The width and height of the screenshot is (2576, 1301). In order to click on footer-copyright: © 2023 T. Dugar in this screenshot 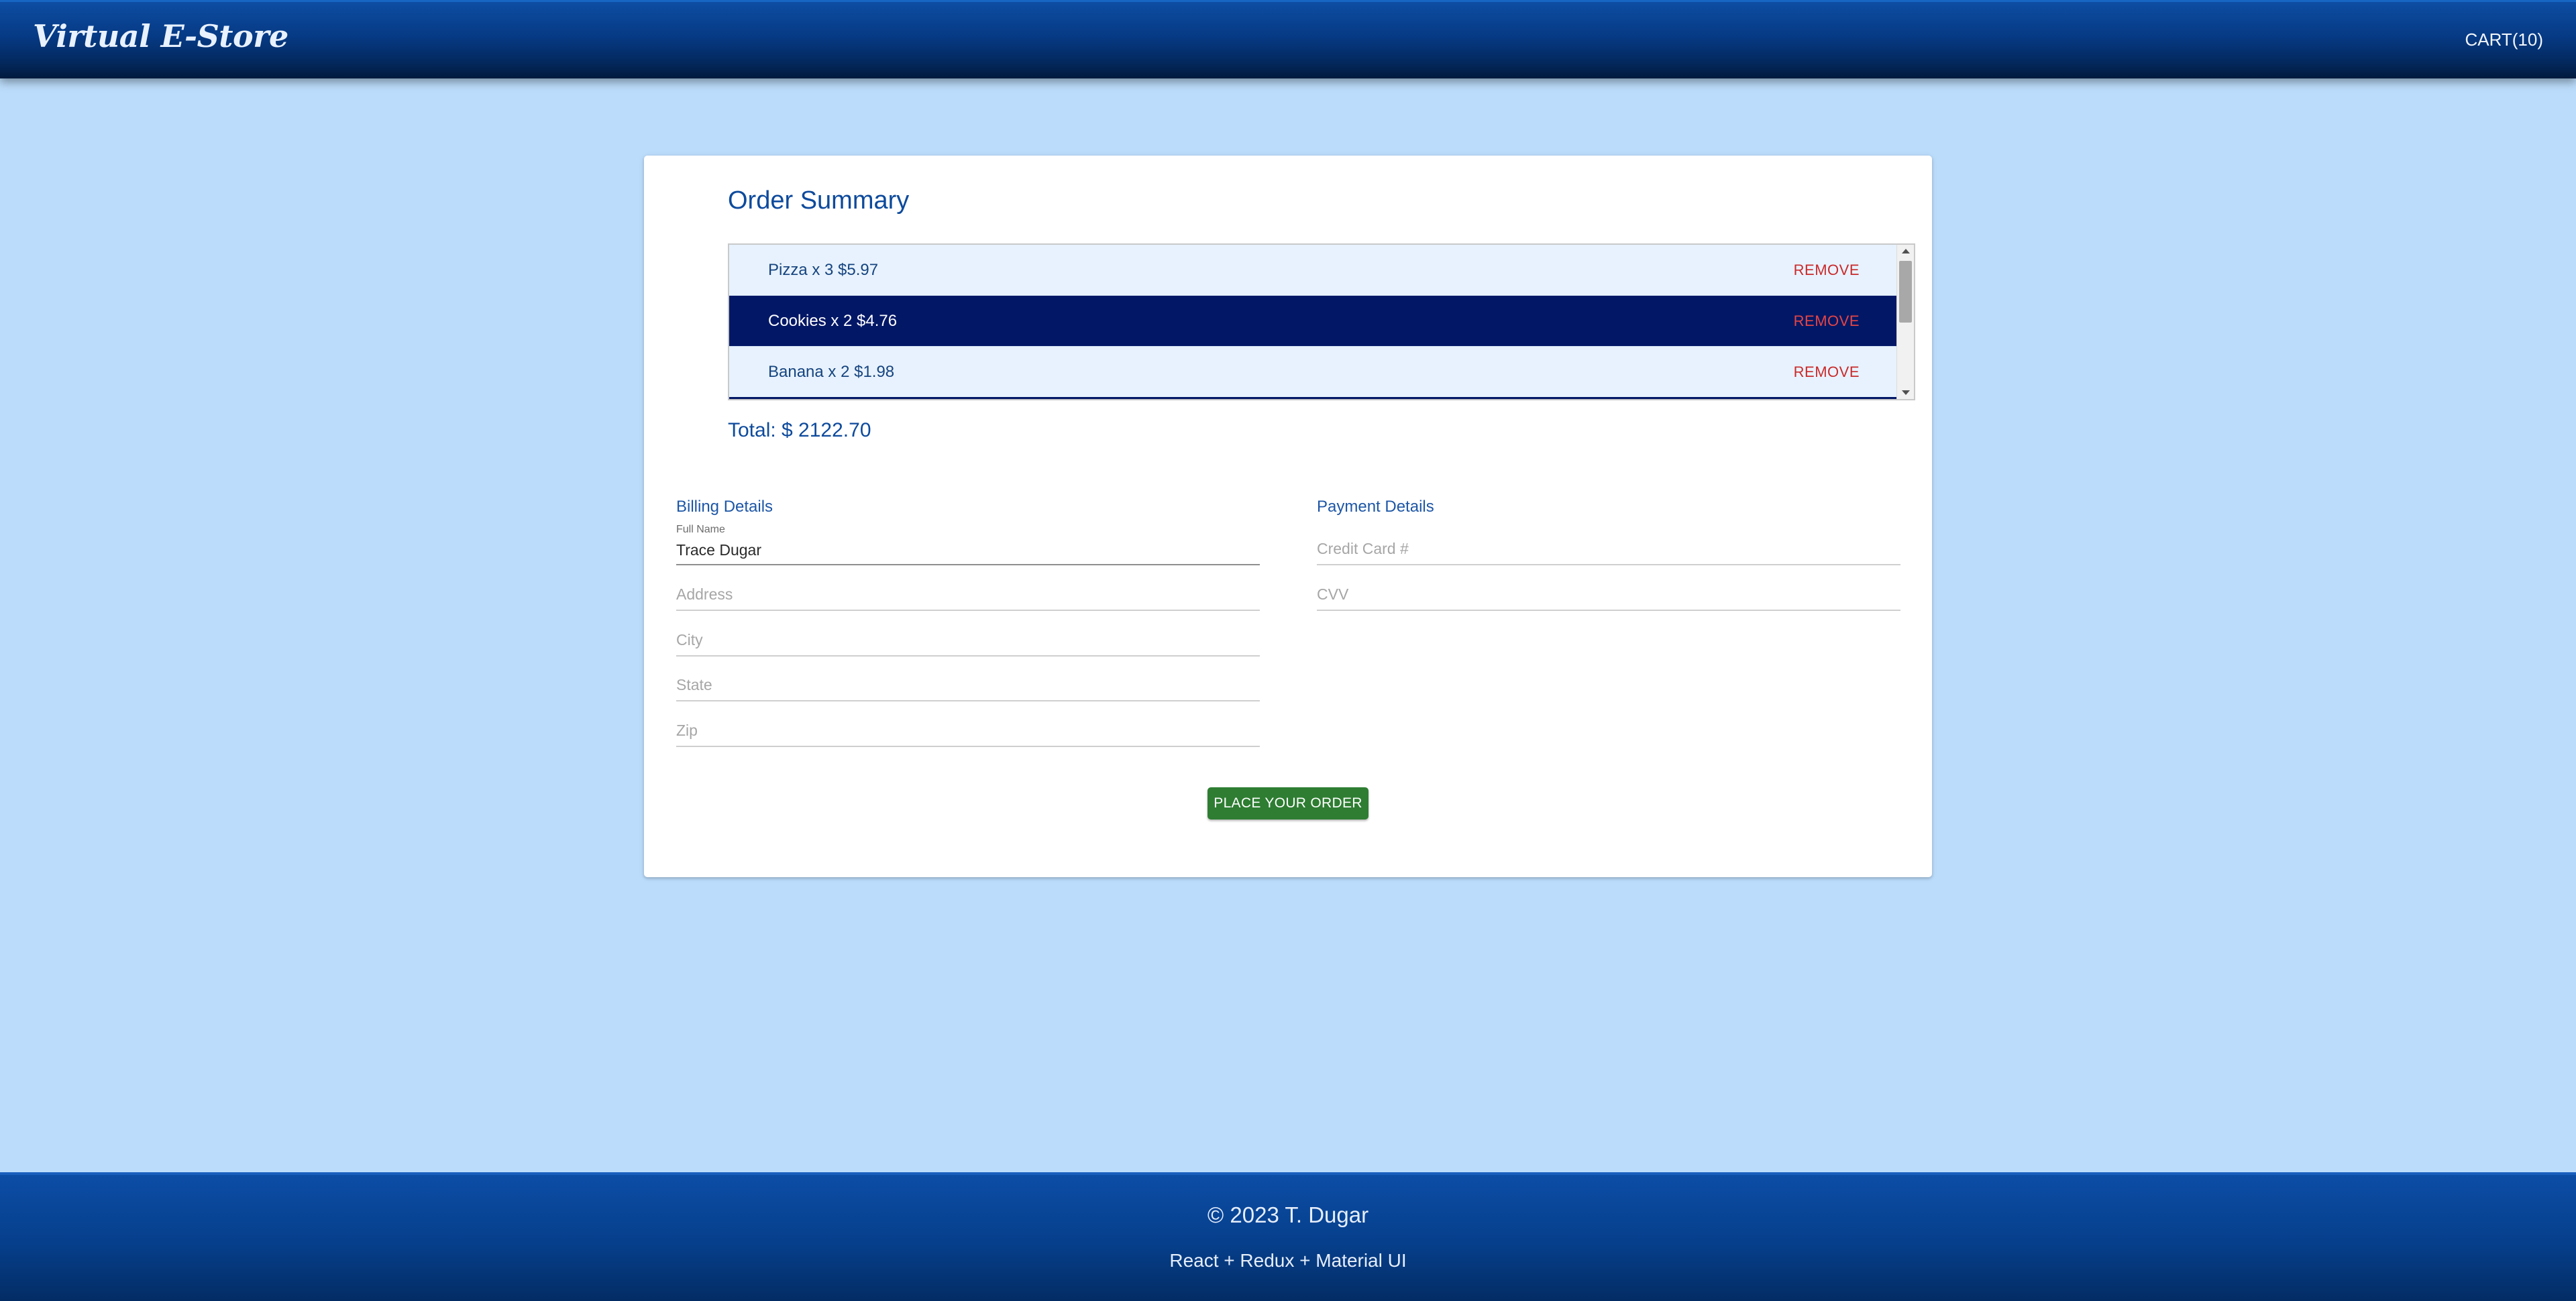, I will do `click(1288, 1214)`.